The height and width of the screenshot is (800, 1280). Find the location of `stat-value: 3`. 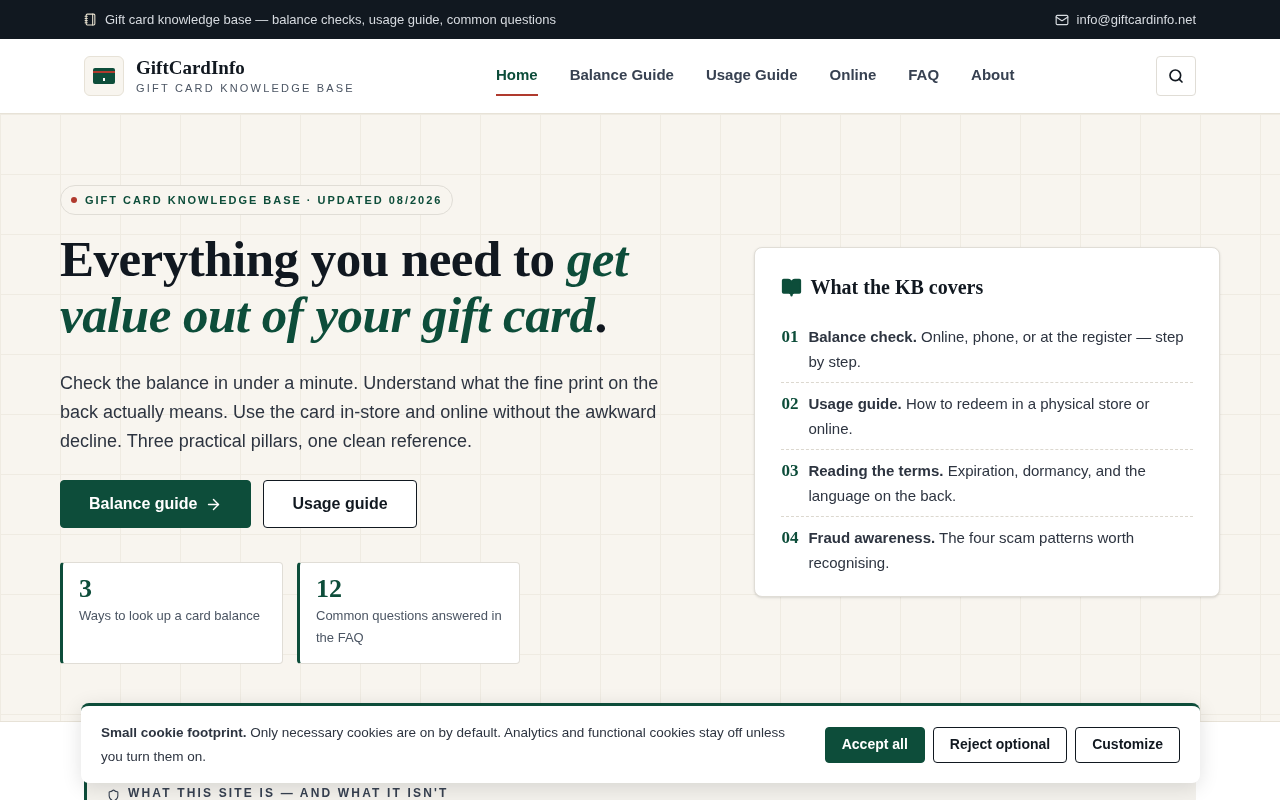

stat-value: 3 is located at coordinates (86, 589).